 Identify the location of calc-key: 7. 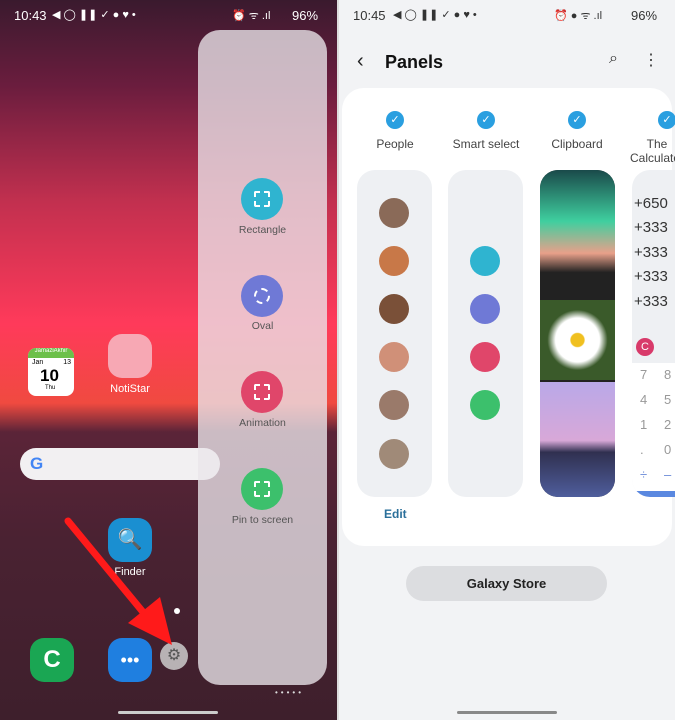
(644, 374).